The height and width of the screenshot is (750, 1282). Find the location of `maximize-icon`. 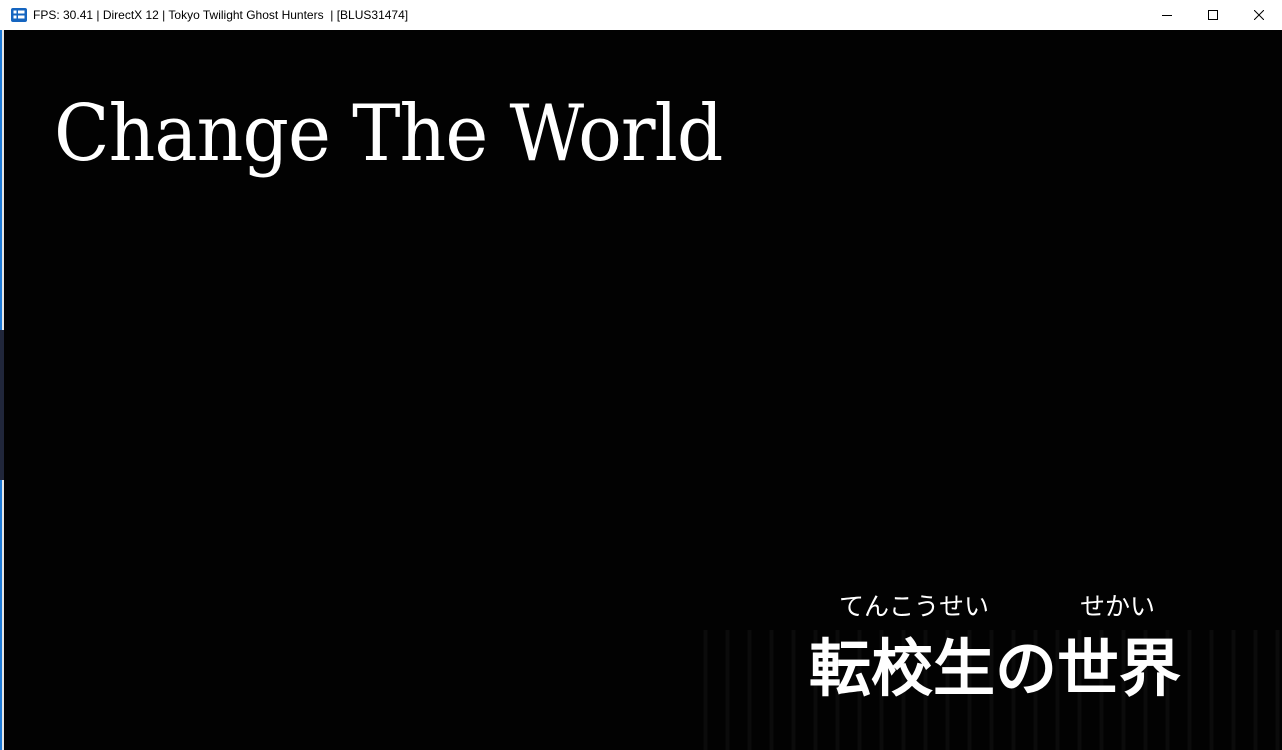

maximize-icon is located at coordinates (1213, 15).